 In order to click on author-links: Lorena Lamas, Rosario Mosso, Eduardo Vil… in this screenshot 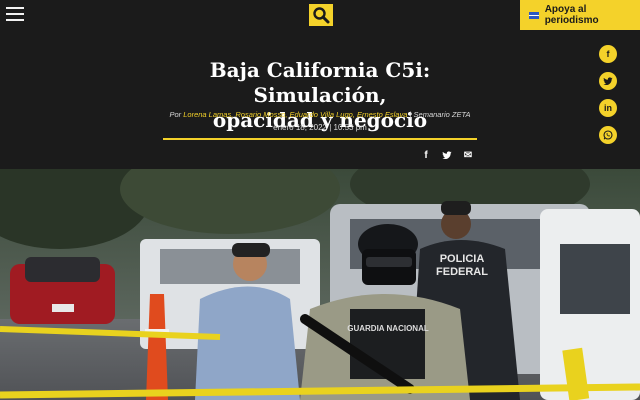, I will do `click(295, 114)`.